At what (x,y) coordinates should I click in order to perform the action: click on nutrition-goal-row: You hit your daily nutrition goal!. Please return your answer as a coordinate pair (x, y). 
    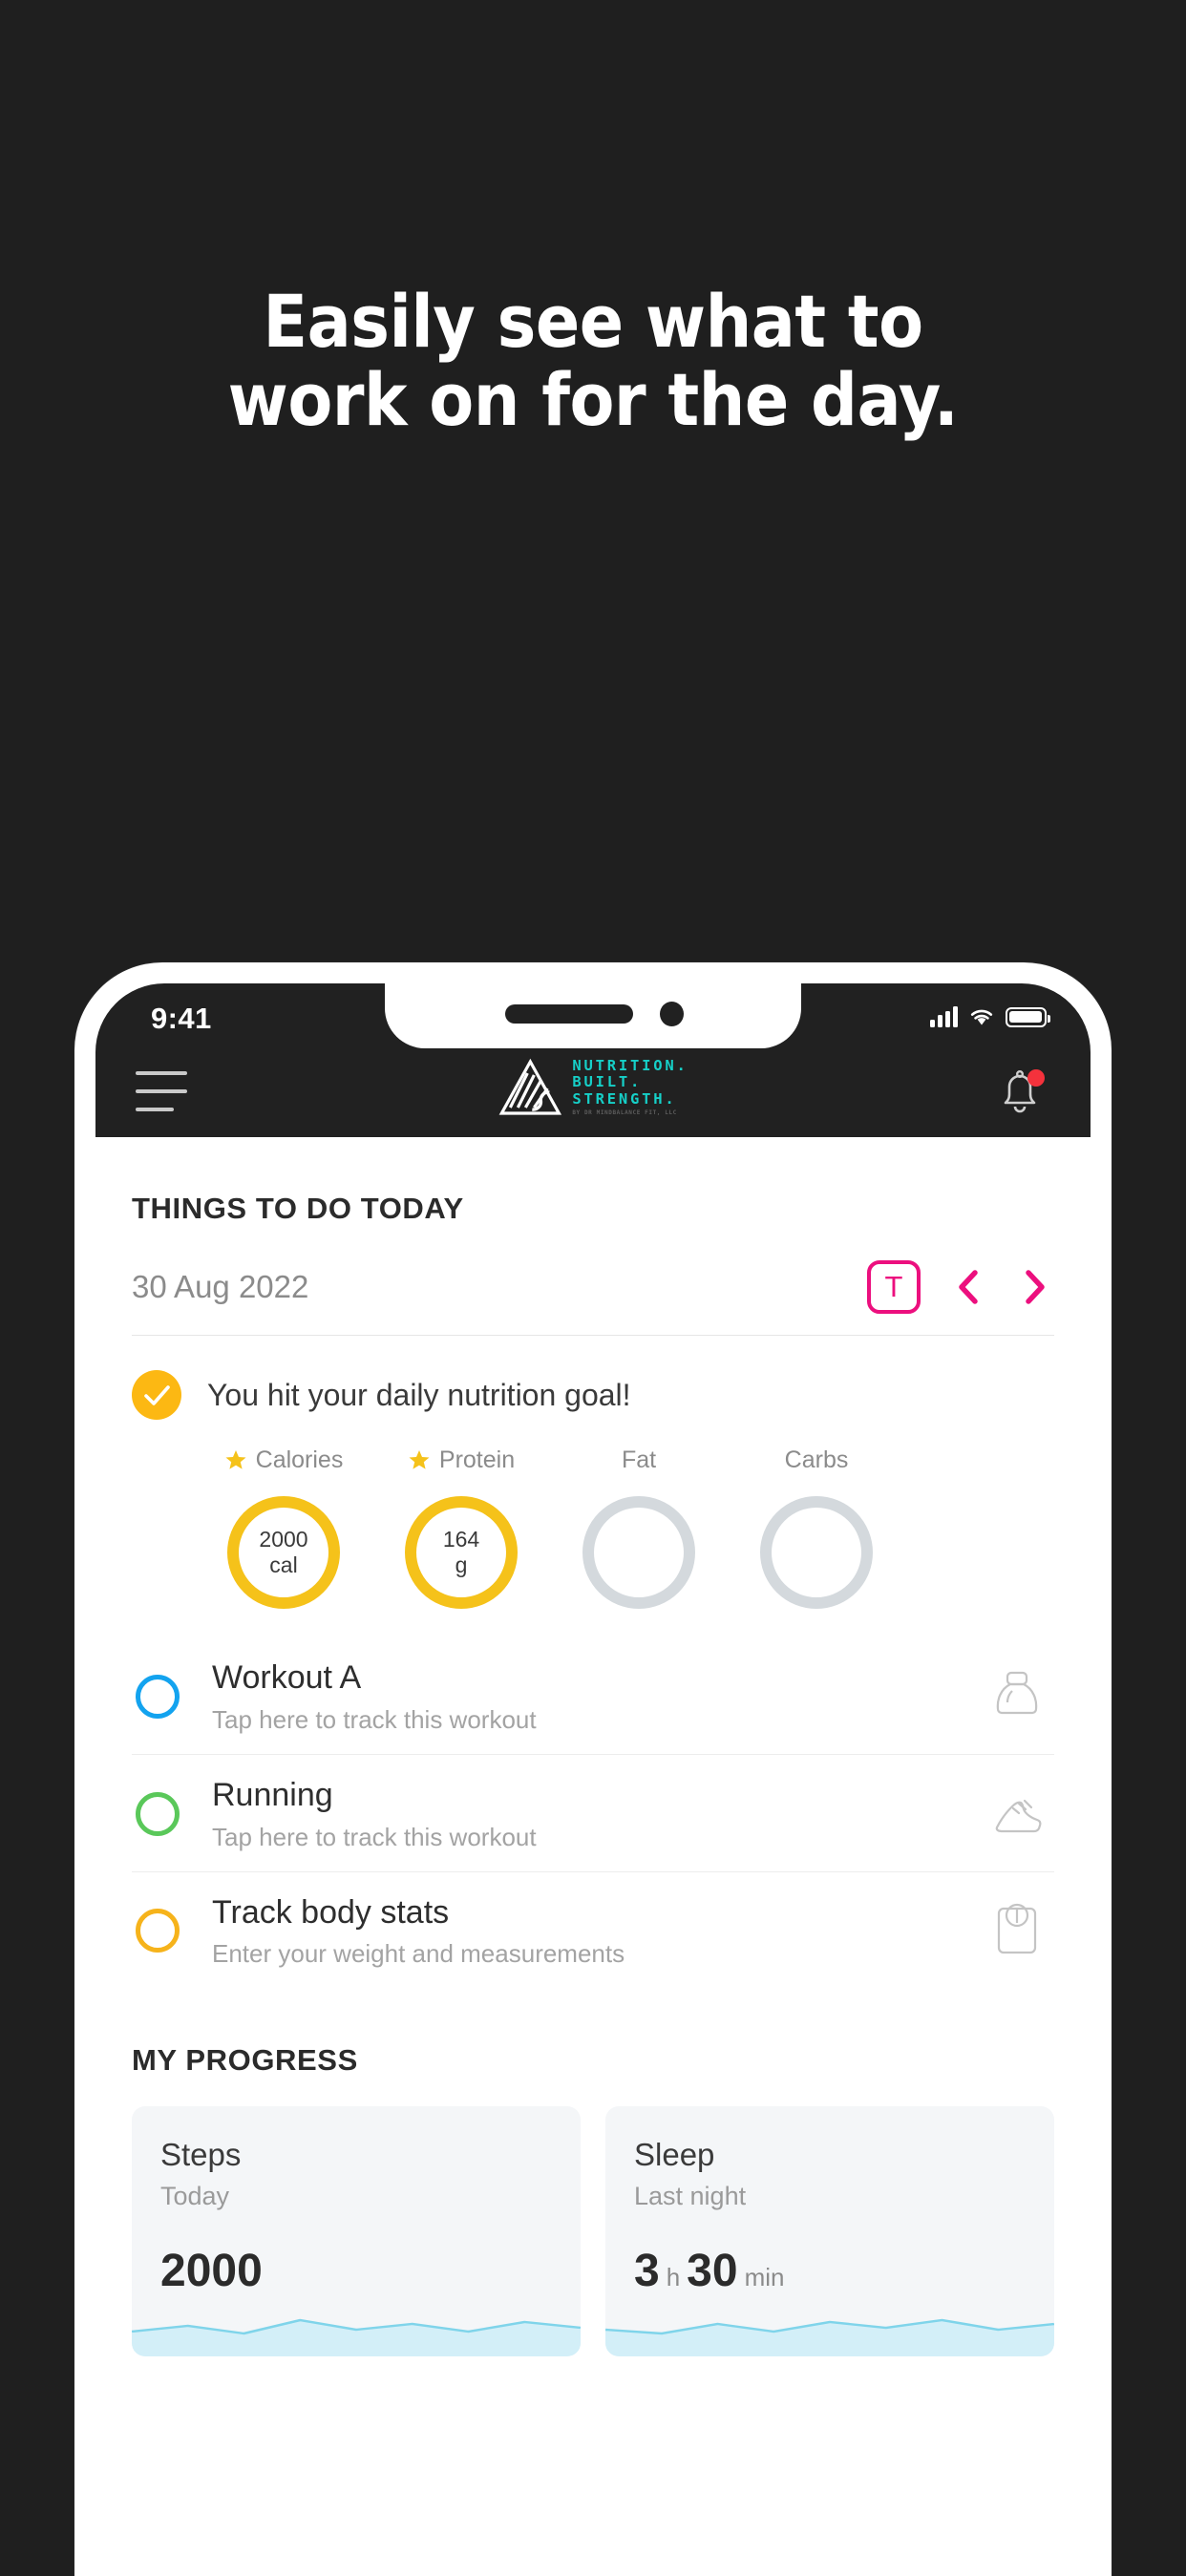
    Looking at the image, I should click on (593, 1395).